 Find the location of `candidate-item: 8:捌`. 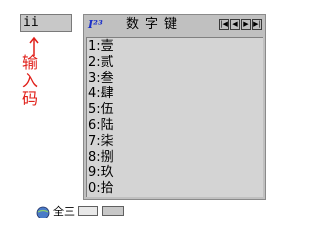

candidate-item: 8:捌 is located at coordinates (175, 158).